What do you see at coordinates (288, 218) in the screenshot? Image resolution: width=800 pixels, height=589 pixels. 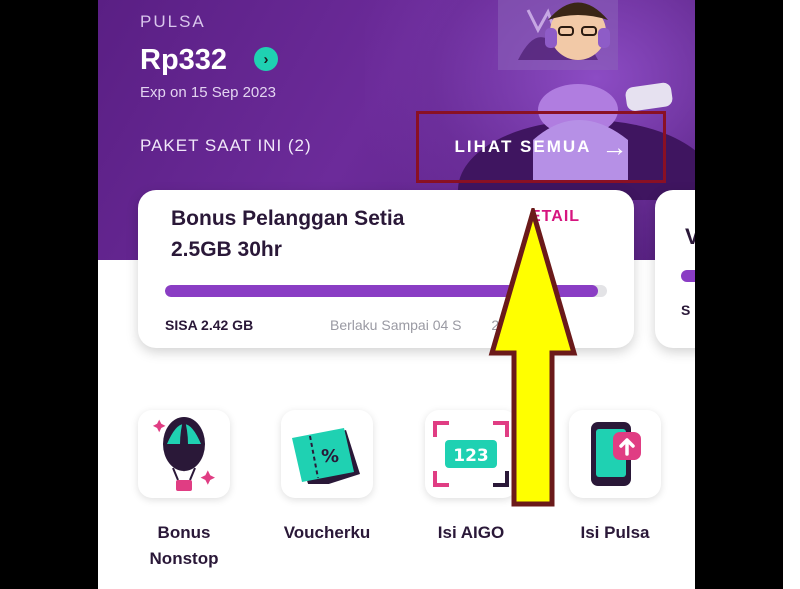 I see `package-name: Bonus Pelanggan Setia` at bounding box center [288, 218].